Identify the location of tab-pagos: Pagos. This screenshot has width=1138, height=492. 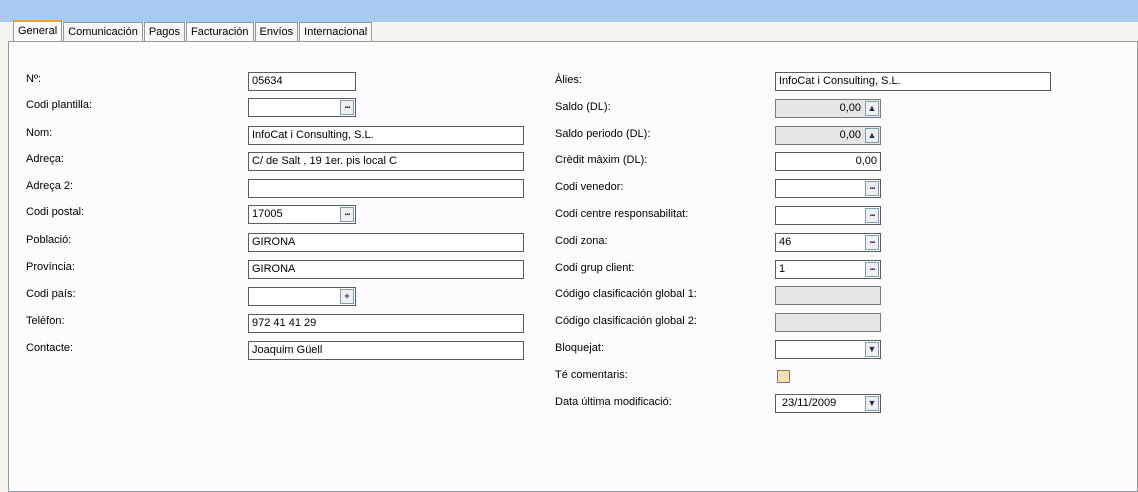
(164, 31).